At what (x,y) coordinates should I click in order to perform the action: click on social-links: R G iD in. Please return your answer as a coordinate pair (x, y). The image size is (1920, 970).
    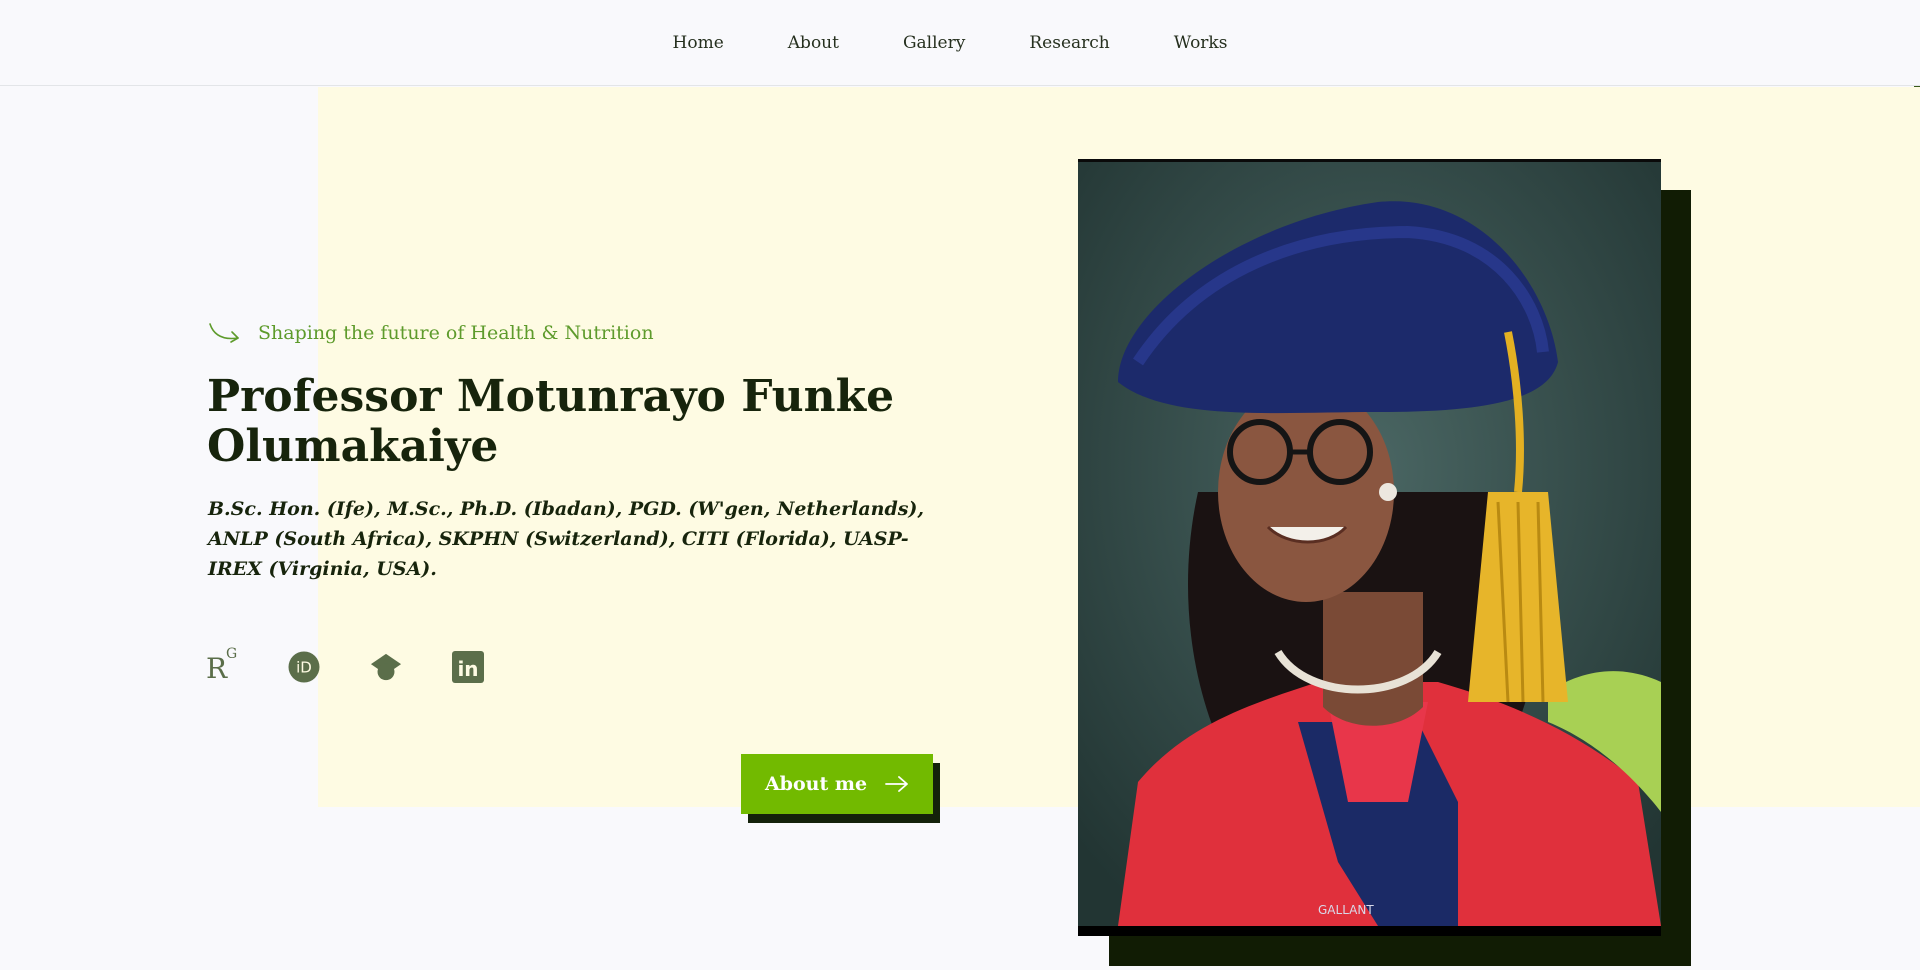
    Looking at the image, I should click on (345, 665).